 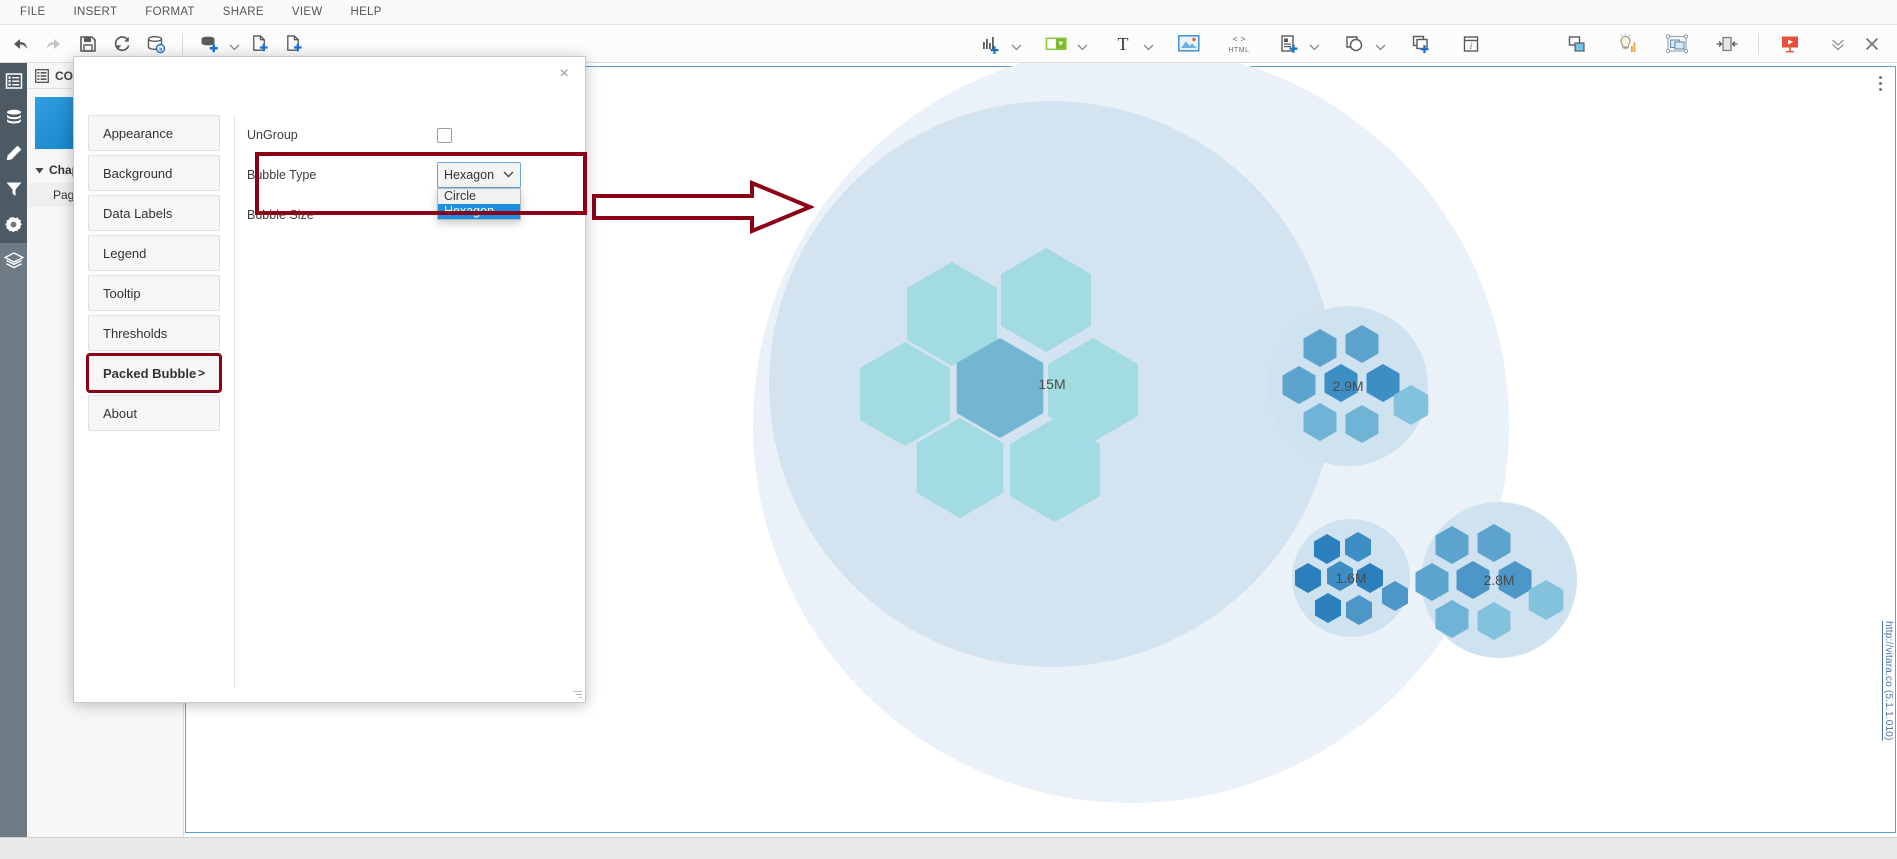 What do you see at coordinates (1790, 44) in the screenshot?
I see `present-button` at bounding box center [1790, 44].